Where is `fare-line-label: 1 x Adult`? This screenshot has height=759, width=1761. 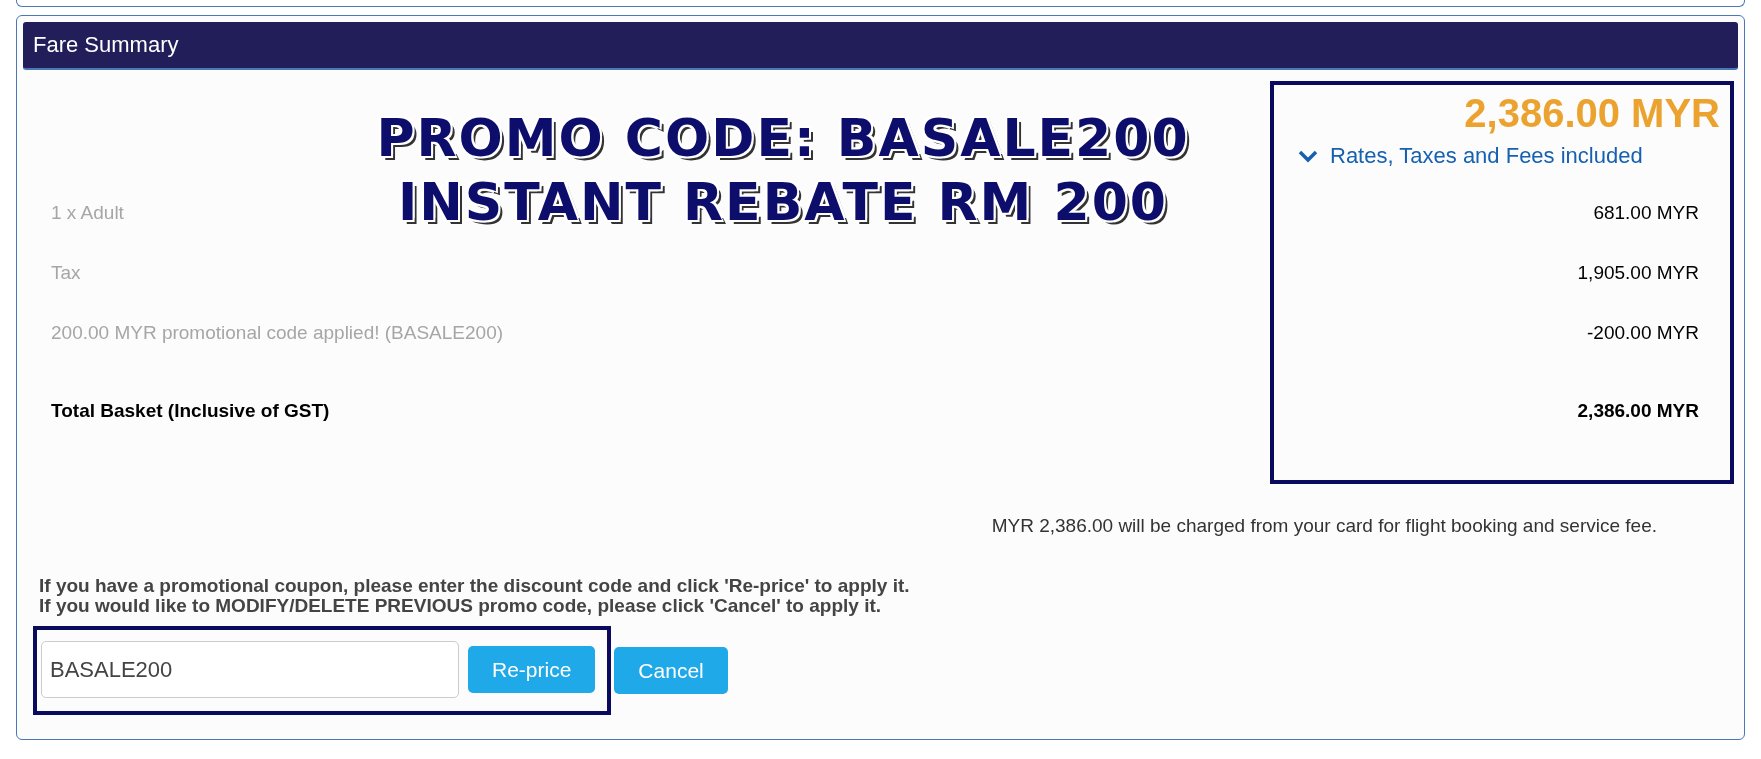 fare-line-label: 1 x Adult is located at coordinates (87, 213).